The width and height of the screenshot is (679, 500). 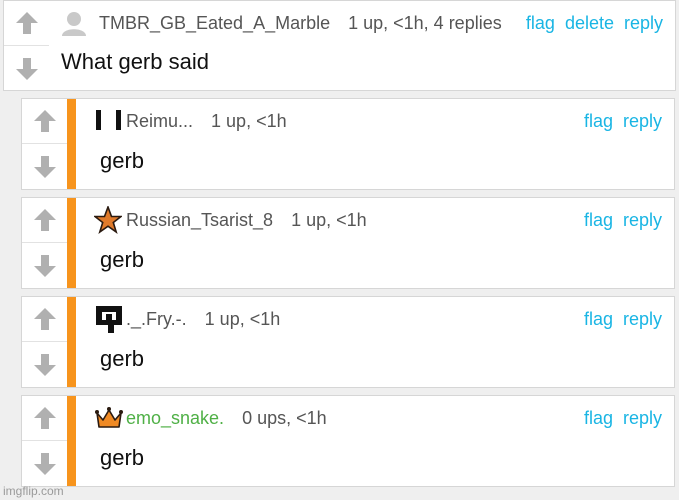 I want to click on pixel-bars-avatar, so click(x=109, y=121).